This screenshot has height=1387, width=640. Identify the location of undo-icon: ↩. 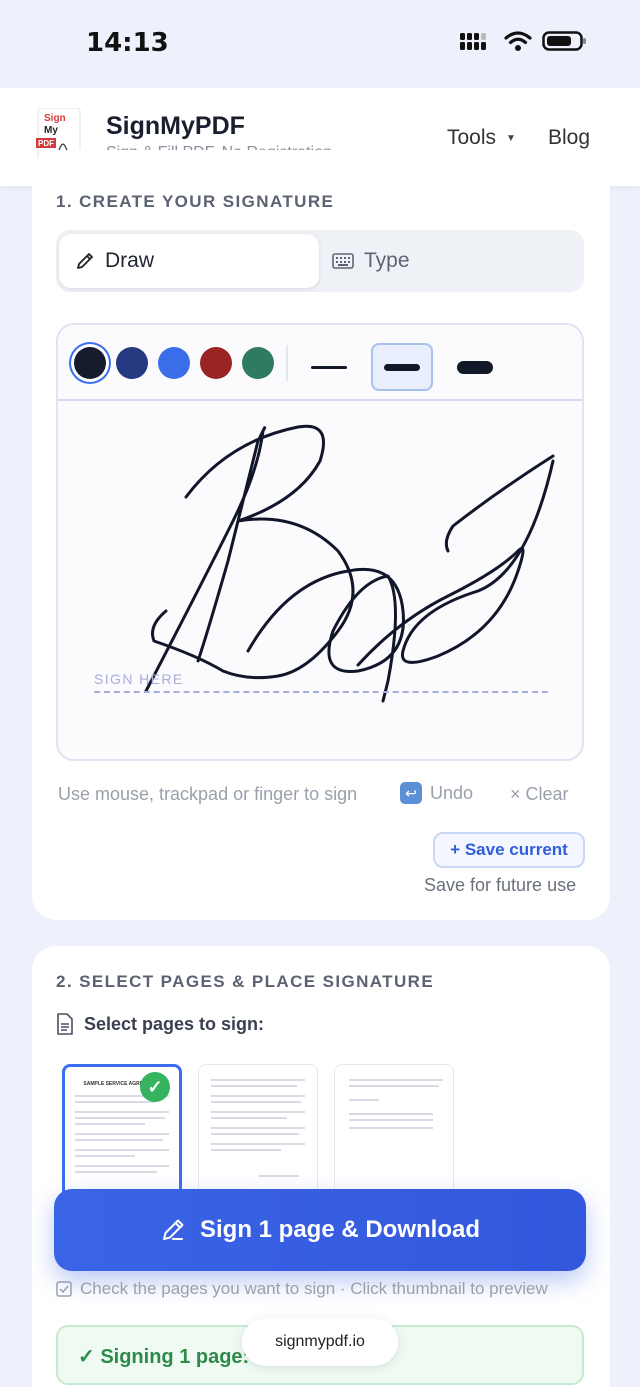
(411, 793).